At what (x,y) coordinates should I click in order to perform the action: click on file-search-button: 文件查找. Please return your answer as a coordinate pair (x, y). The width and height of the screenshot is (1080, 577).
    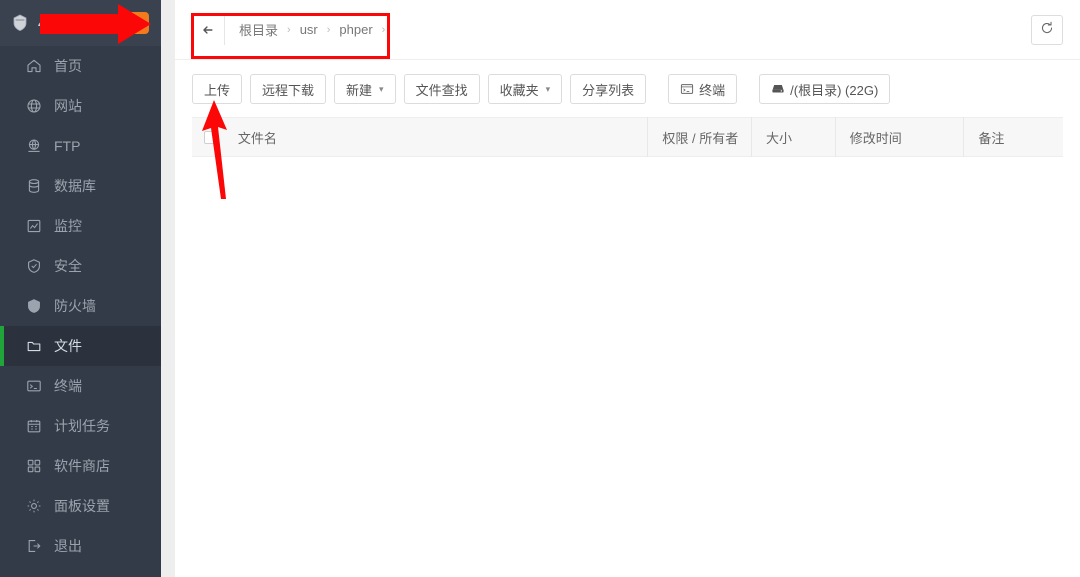
    Looking at the image, I should click on (441, 89).